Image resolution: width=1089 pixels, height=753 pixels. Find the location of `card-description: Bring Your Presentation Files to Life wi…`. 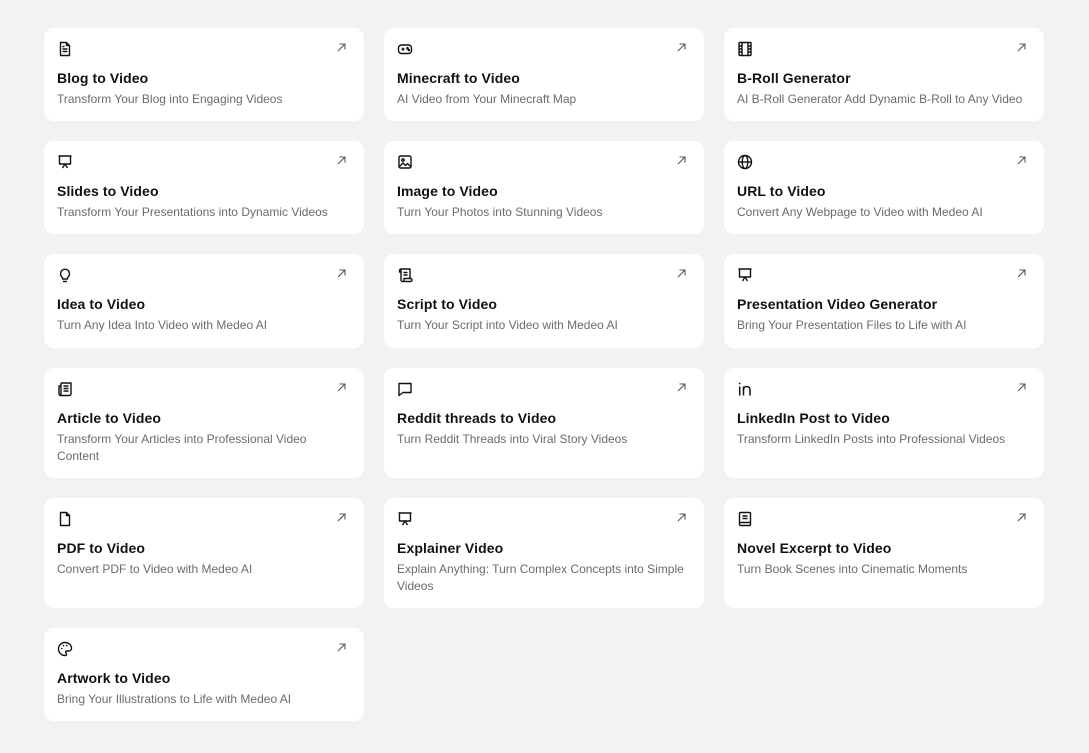

card-description: Bring Your Presentation Files to Life wi… is located at coordinates (852, 325).